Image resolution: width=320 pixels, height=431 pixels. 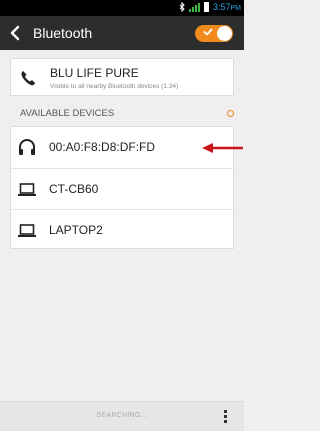 I want to click on device-row-laptop2: LAPTOP2, so click(x=122, y=230).